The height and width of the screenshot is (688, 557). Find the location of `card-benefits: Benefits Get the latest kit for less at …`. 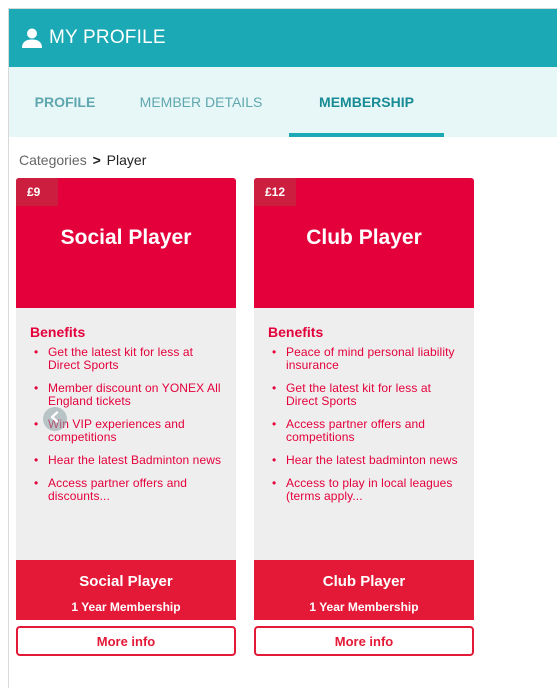

card-benefits: Benefits Get the latest kit for less at … is located at coordinates (126, 434).